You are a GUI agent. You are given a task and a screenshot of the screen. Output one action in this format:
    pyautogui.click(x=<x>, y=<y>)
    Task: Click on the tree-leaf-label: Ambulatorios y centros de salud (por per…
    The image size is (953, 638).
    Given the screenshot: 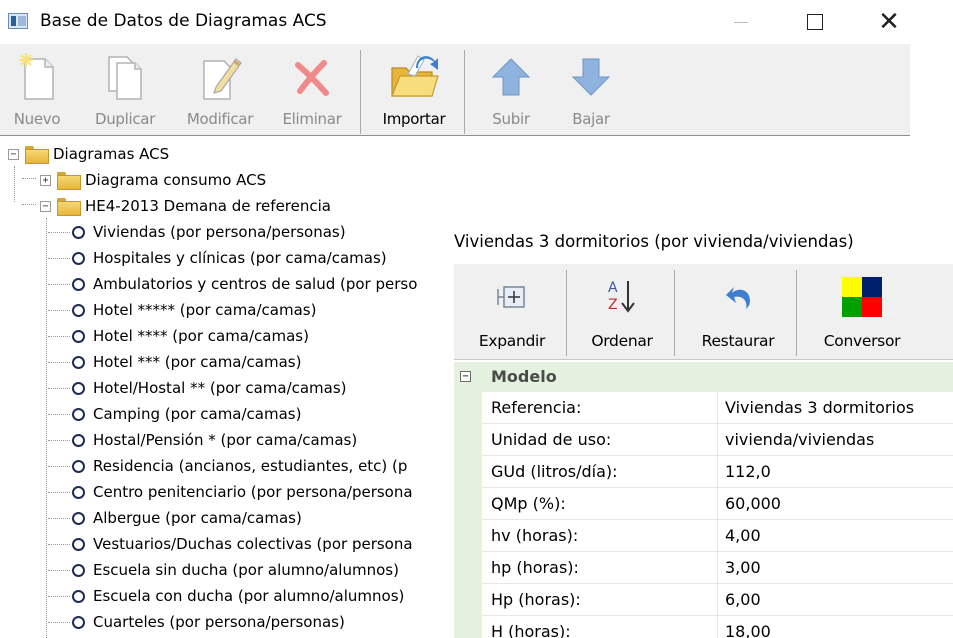 What is the action you would take?
    pyautogui.click(x=255, y=284)
    